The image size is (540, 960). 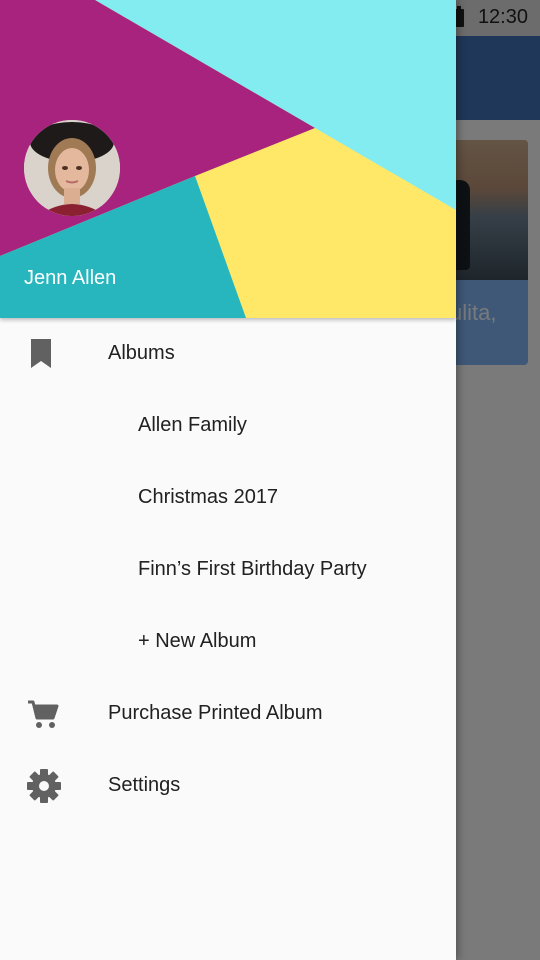 I want to click on gear-icon, so click(x=44, y=786).